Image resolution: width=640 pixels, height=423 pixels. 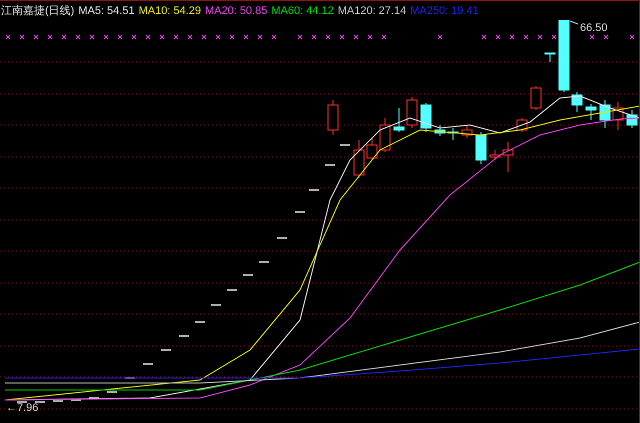 I want to click on leader-line, so click(x=574, y=22).